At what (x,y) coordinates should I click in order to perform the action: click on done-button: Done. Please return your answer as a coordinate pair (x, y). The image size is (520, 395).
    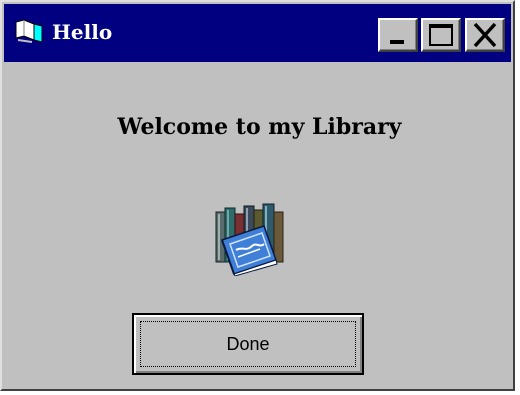
    Looking at the image, I should click on (248, 344).